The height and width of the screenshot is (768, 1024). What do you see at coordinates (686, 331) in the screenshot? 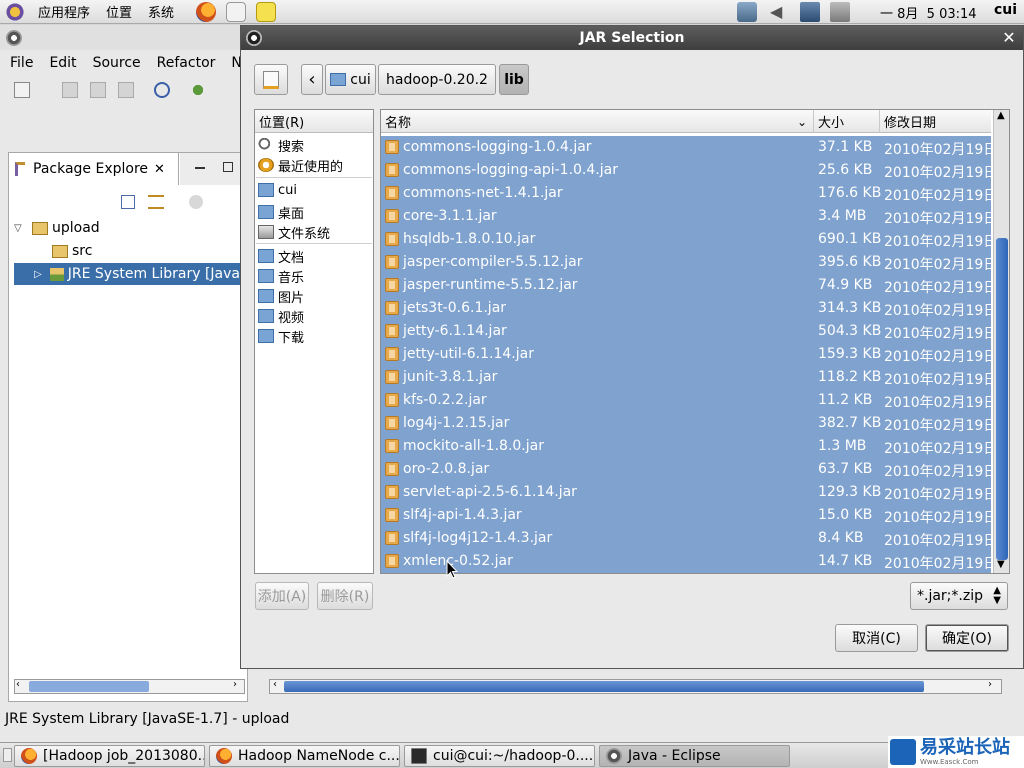
I see `file-row: jetty-6.1.14.jar 504.3 KB 2010年02月19日` at bounding box center [686, 331].